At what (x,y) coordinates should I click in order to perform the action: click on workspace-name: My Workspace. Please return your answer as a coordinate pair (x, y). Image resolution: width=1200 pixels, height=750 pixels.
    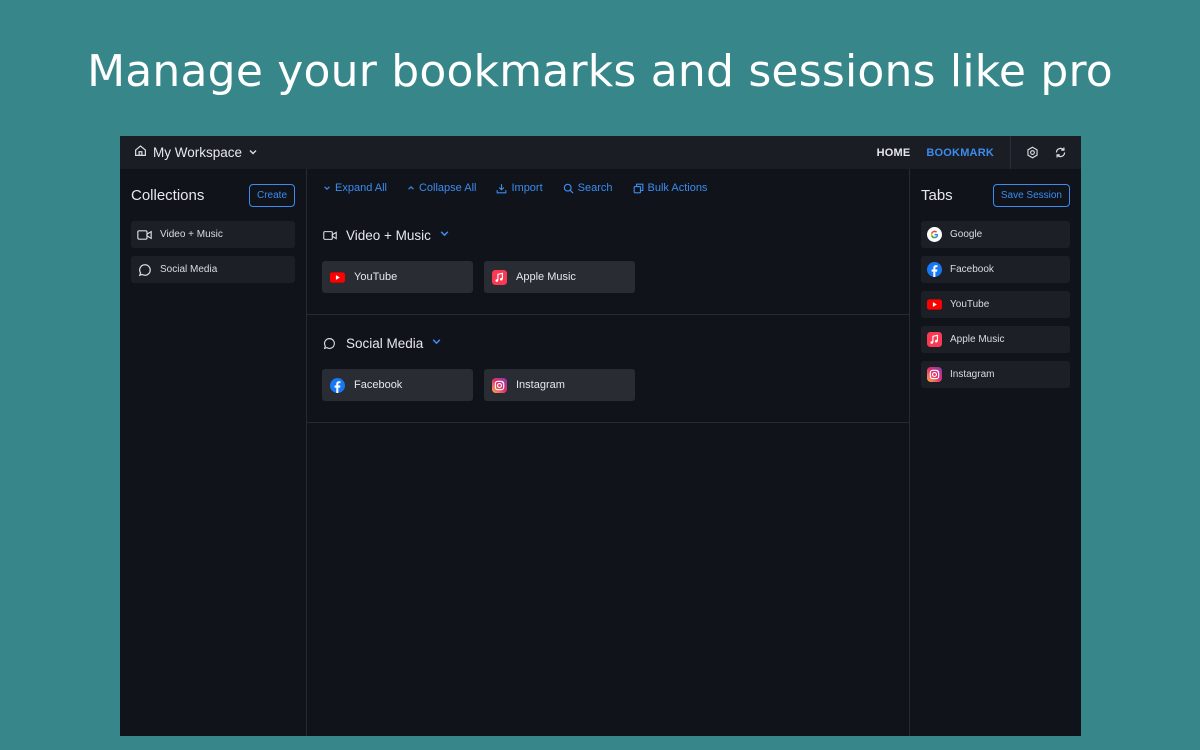
    Looking at the image, I should click on (198, 152).